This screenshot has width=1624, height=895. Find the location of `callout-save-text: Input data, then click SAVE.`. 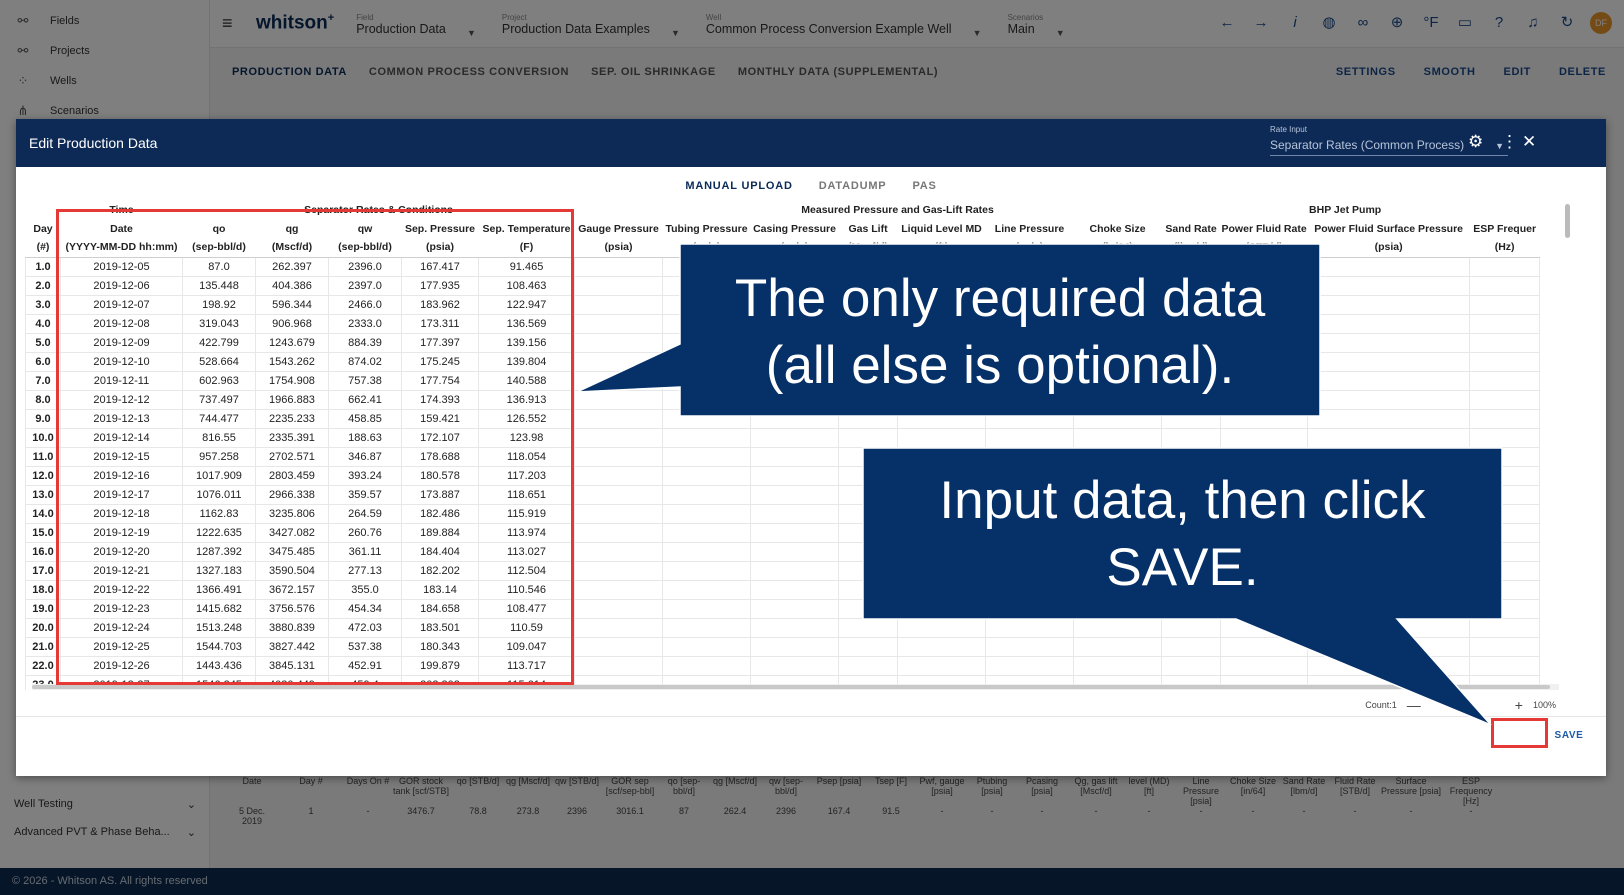

callout-save-text: Input data, then click SAVE. is located at coordinates (1182, 534).